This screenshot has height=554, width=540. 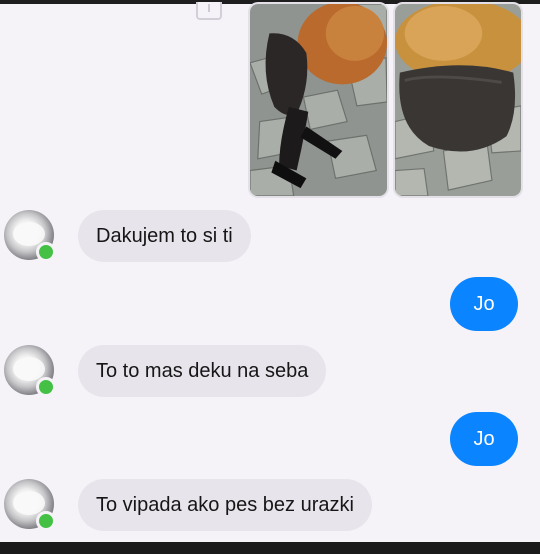 I want to click on incoming-message: Dakujem to si ti, so click(x=164, y=236).